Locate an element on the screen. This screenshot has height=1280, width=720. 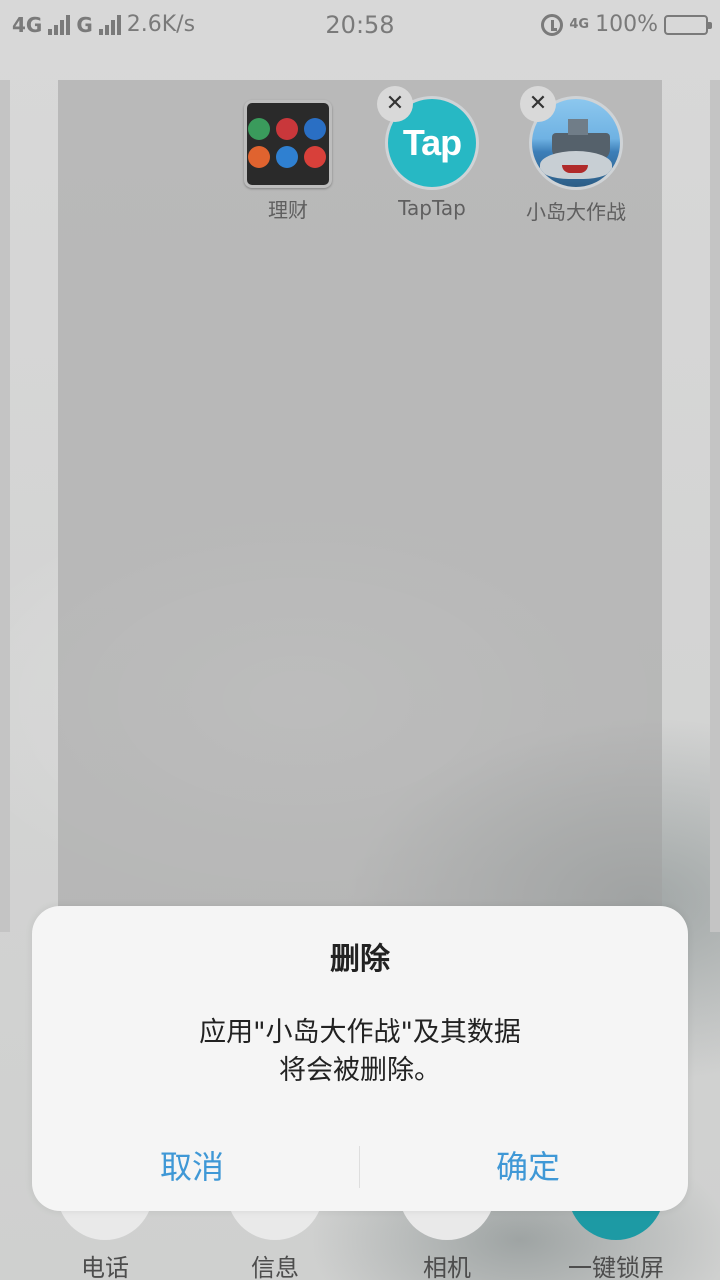
button-divider is located at coordinates (359, 1167).